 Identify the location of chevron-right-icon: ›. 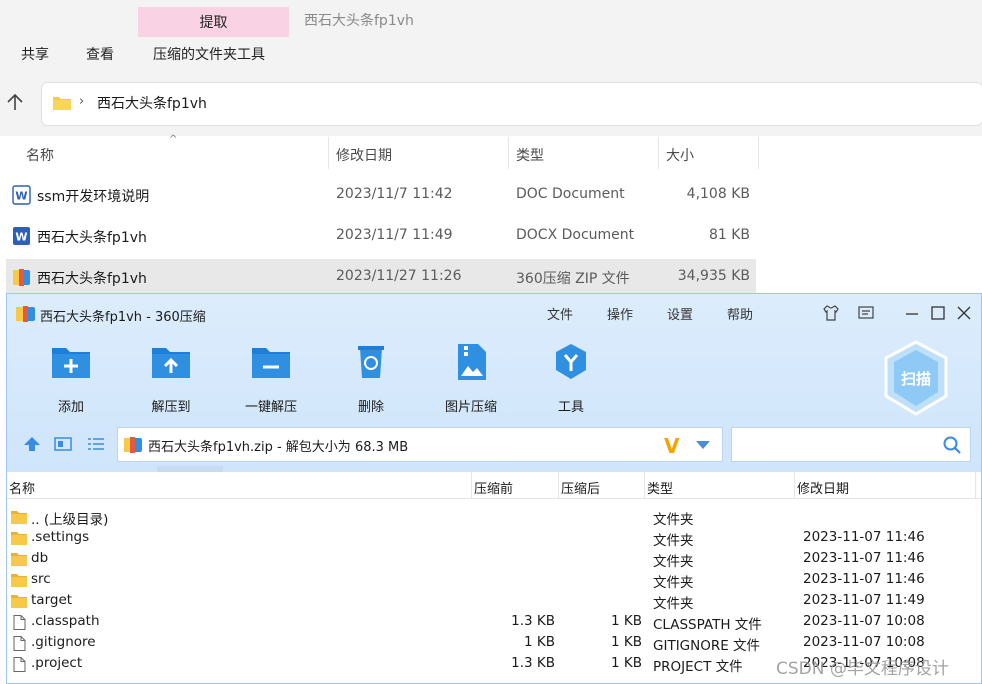
(81, 101).